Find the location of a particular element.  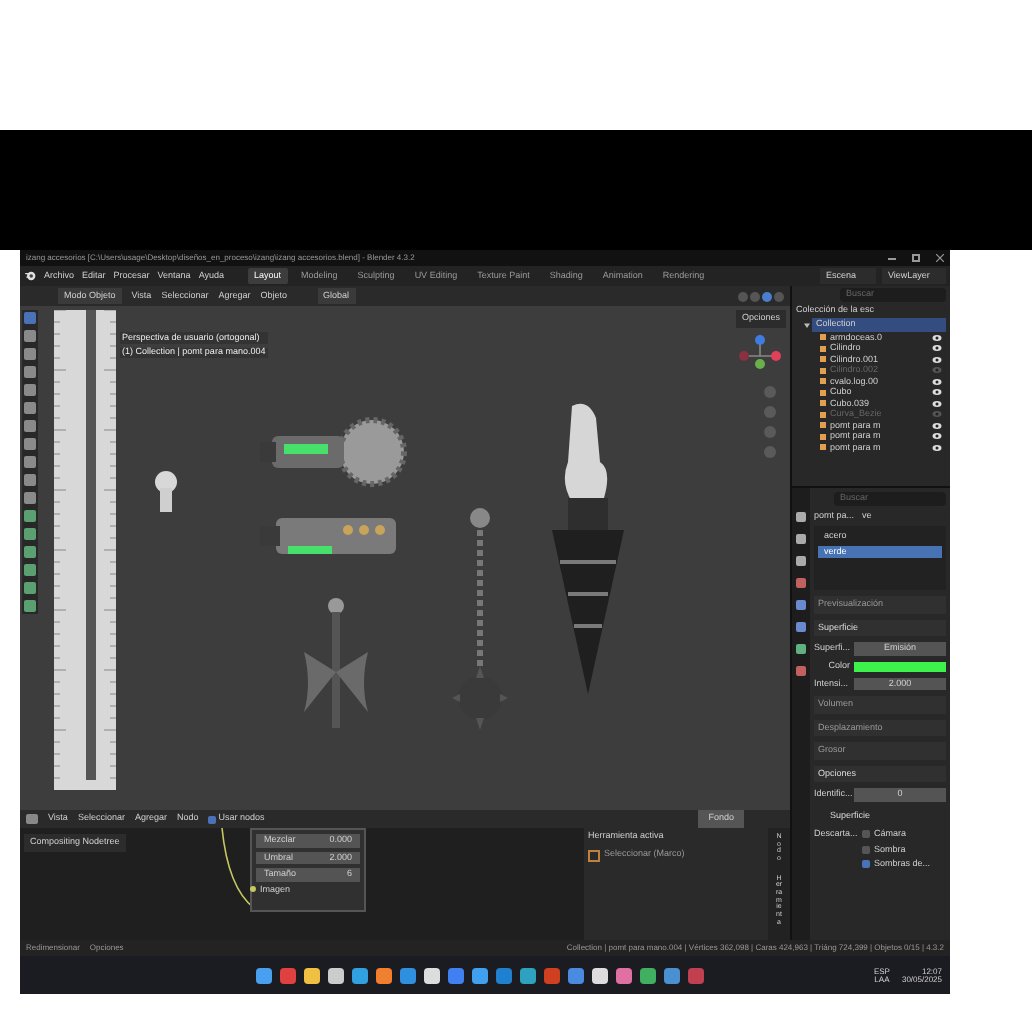

blender-logo-icon is located at coordinates (30, 276).